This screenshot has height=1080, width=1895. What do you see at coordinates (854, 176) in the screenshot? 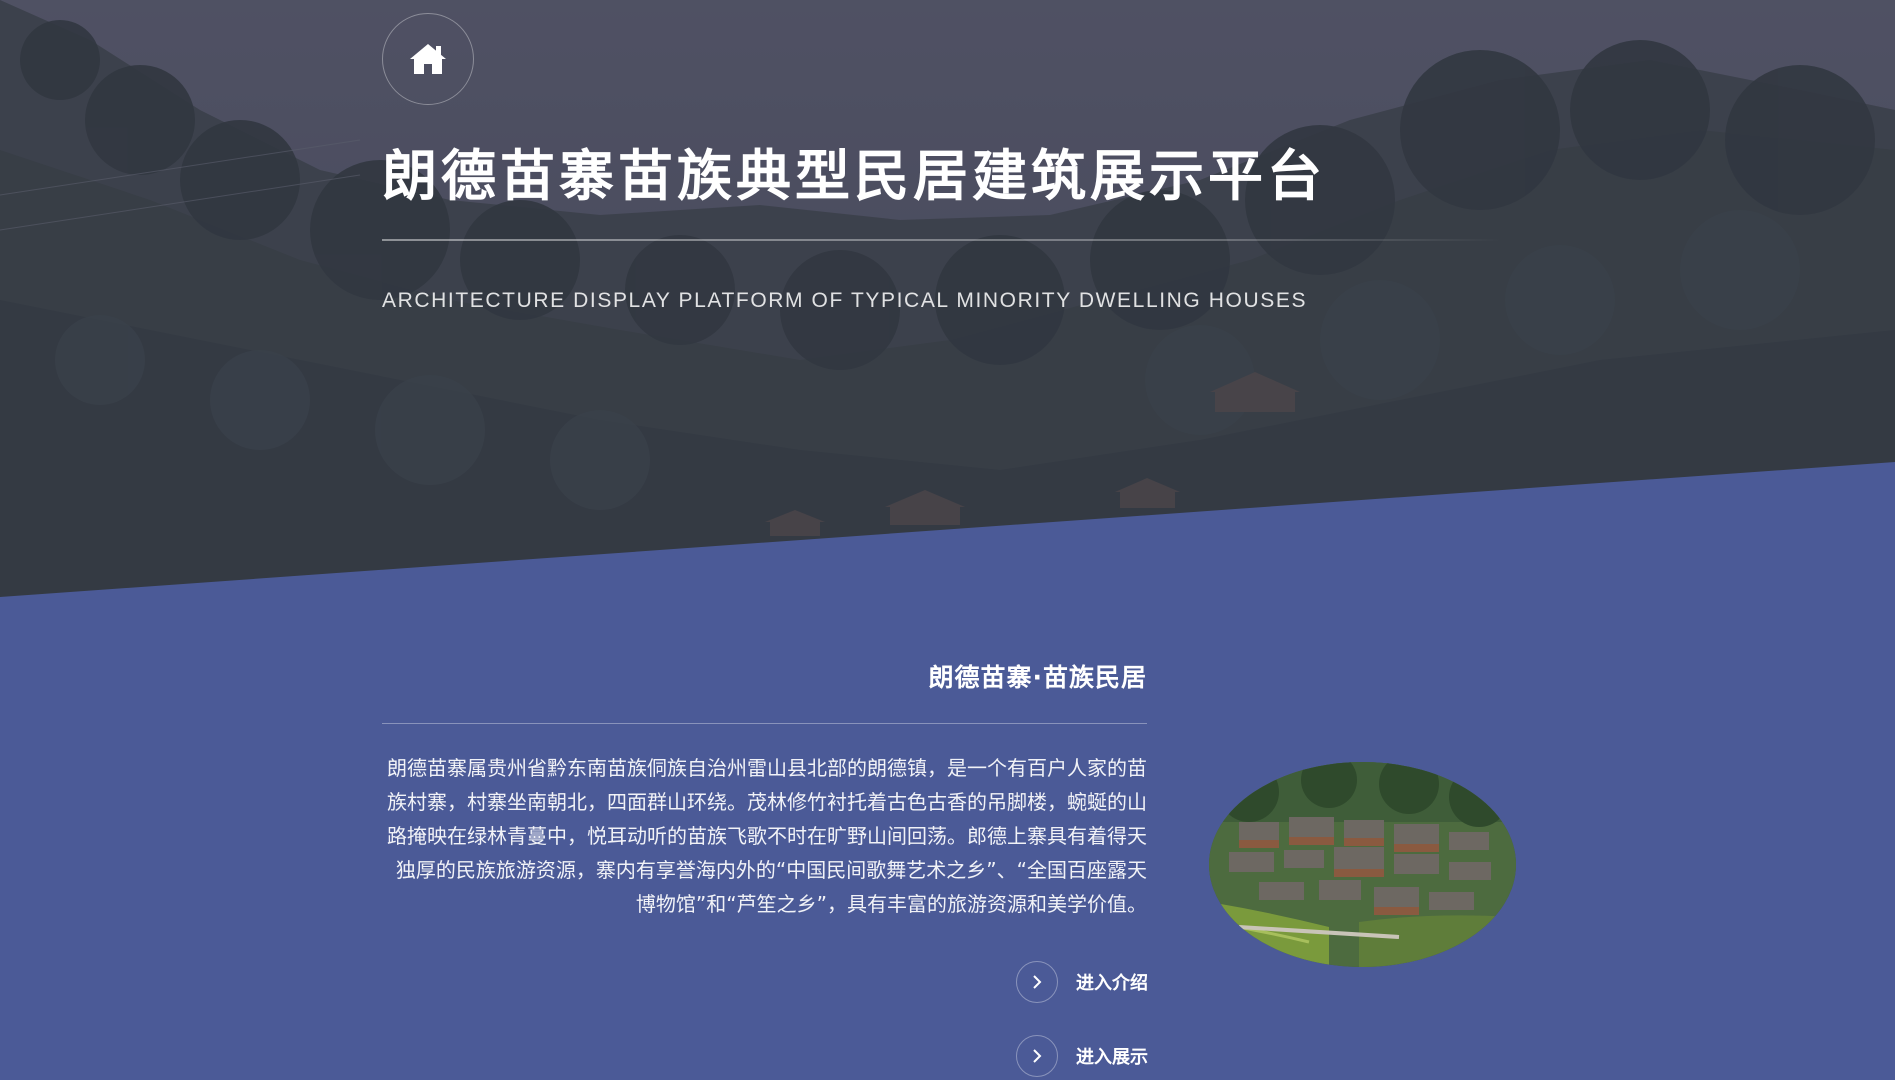
I see `page-title: 朗德苗寨苗族典型民居建筑展示平台` at bounding box center [854, 176].